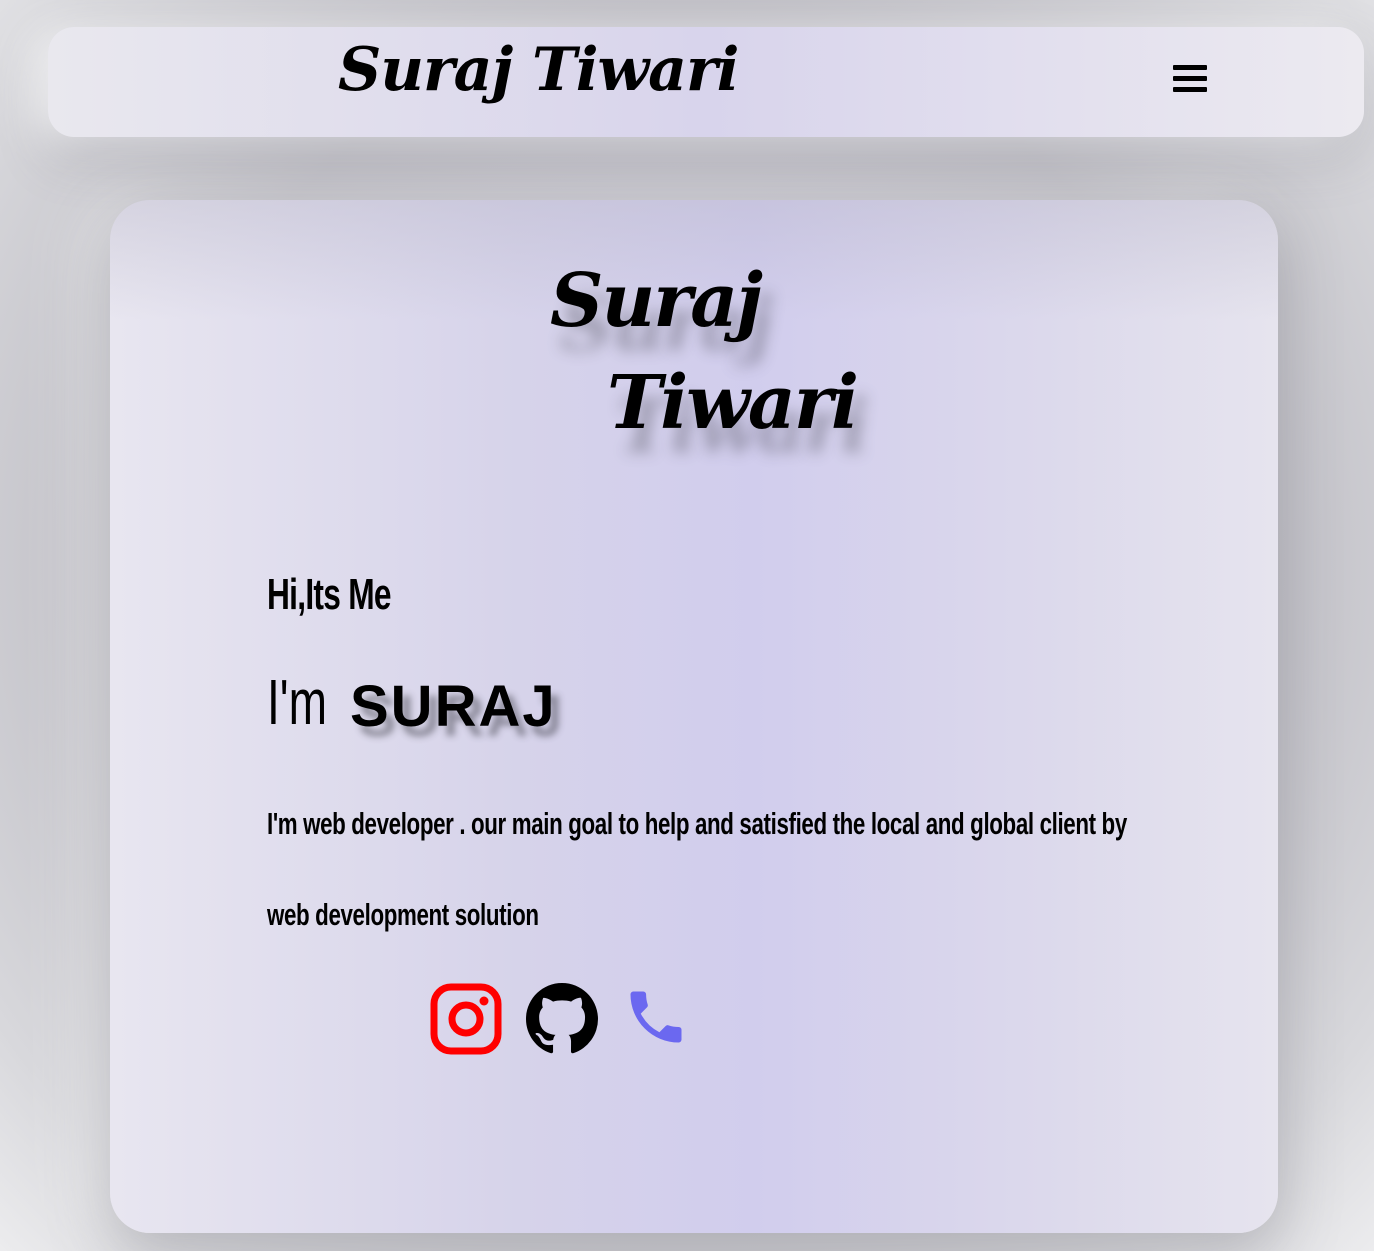 This screenshot has width=1374, height=1251. I want to click on greeting-heading: Hi,Its Me, so click(329, 594).